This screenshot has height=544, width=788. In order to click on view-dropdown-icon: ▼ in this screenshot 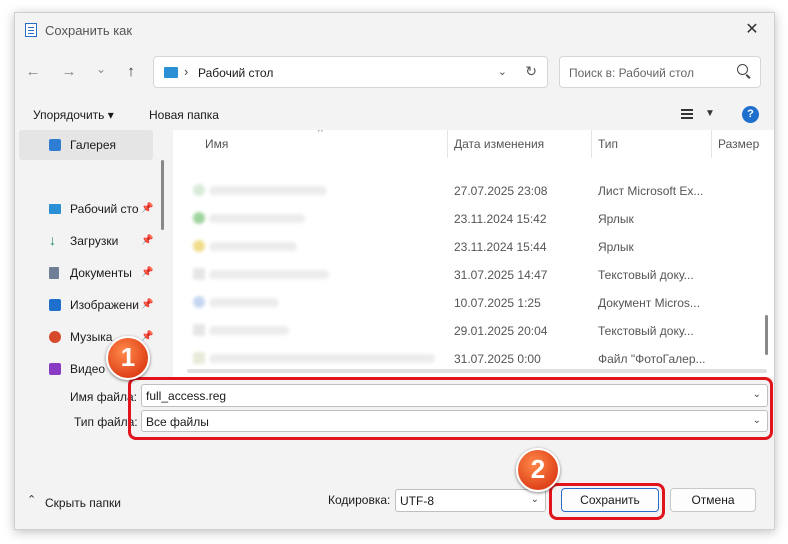, I will do `click(710, 113)`.